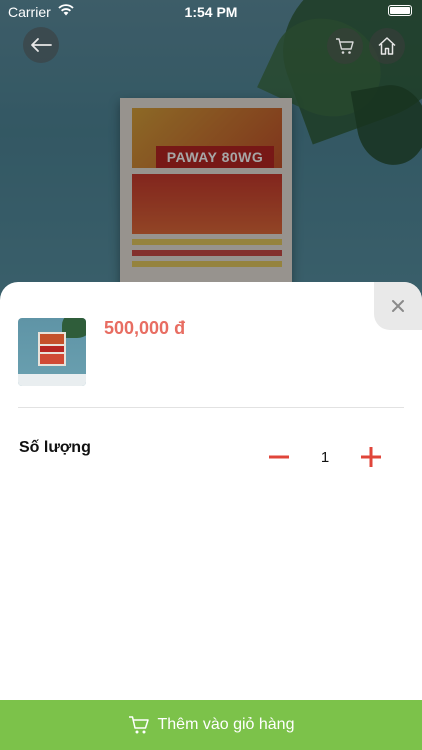  I want to click on divider, so click(211, 407).